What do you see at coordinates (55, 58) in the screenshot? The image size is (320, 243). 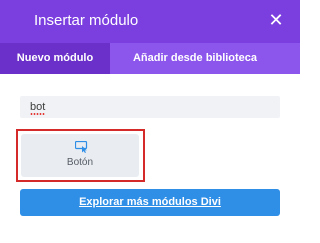 I see `tab-new-module: Nuevo módulo` at bounding box center [55, 58].